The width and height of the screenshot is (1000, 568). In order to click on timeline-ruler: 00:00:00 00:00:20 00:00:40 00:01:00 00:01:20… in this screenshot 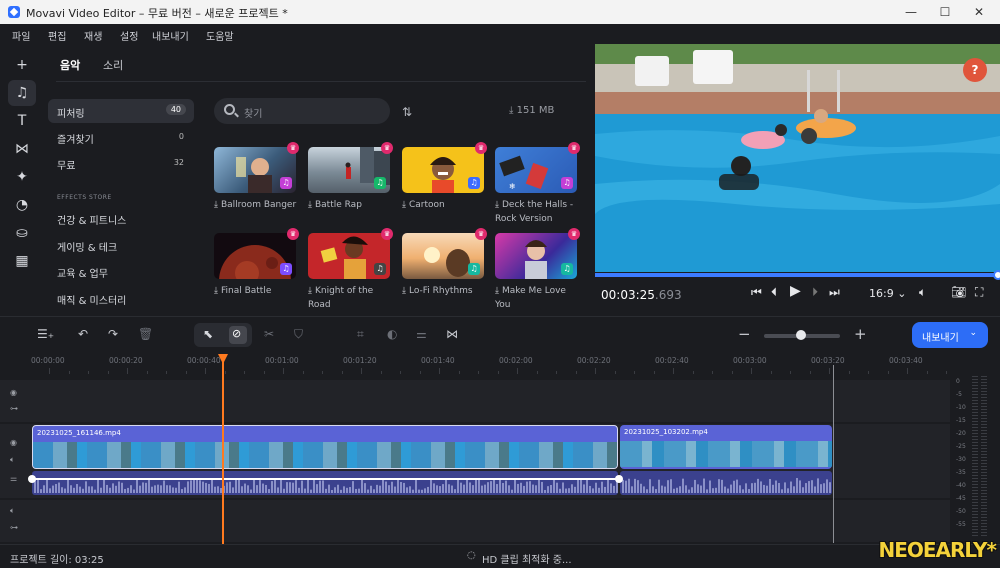, I will do `click(483, 366)`.